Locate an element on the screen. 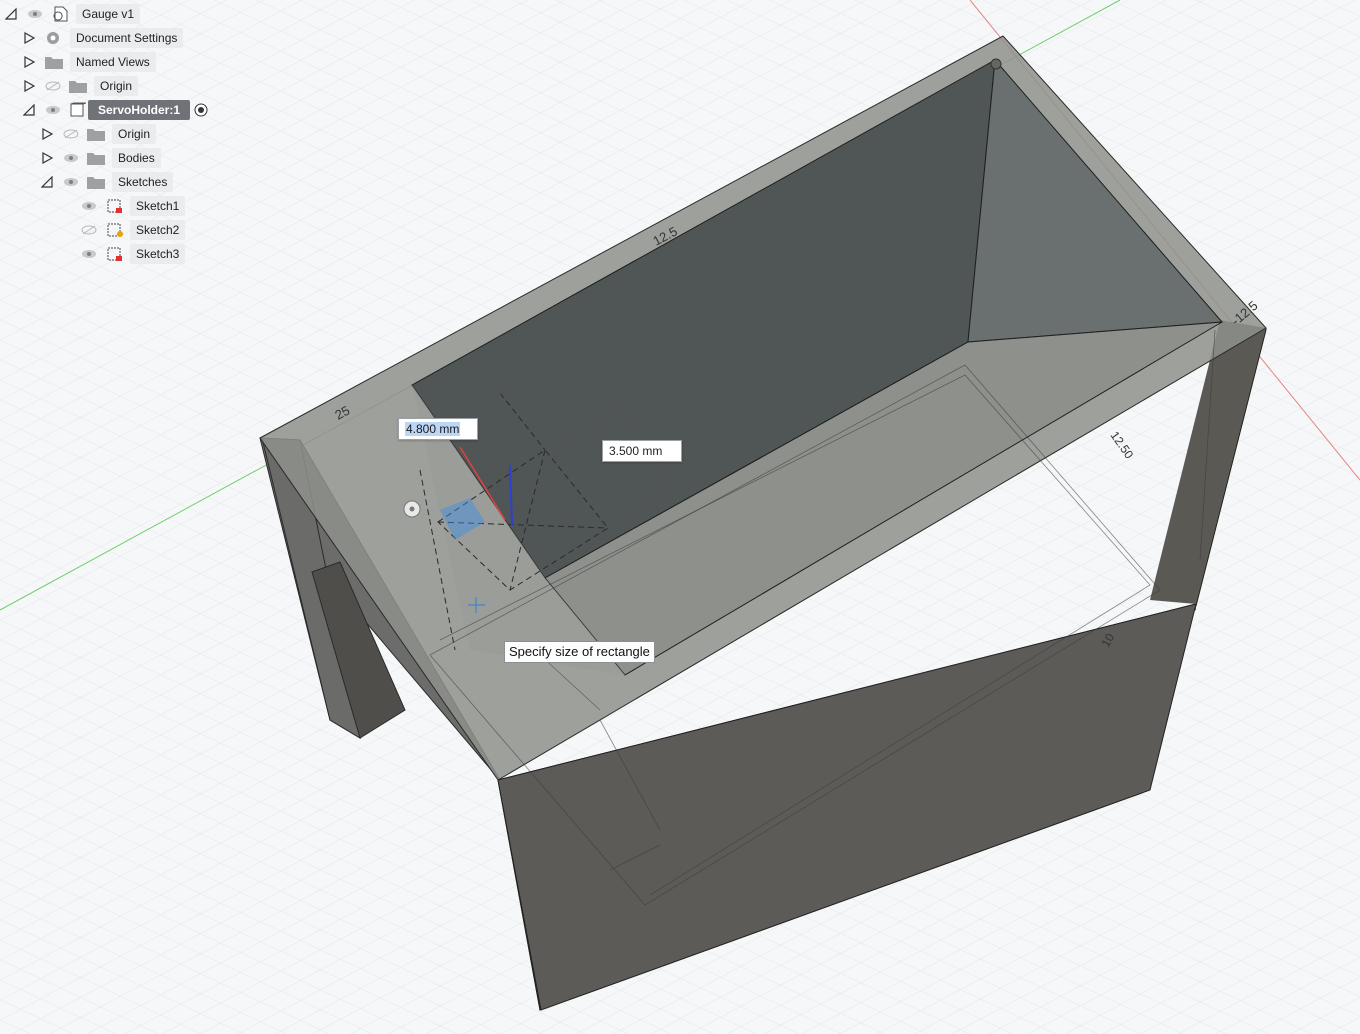  tree-item-origin-child: Origin is located at coordinates (85, 134).